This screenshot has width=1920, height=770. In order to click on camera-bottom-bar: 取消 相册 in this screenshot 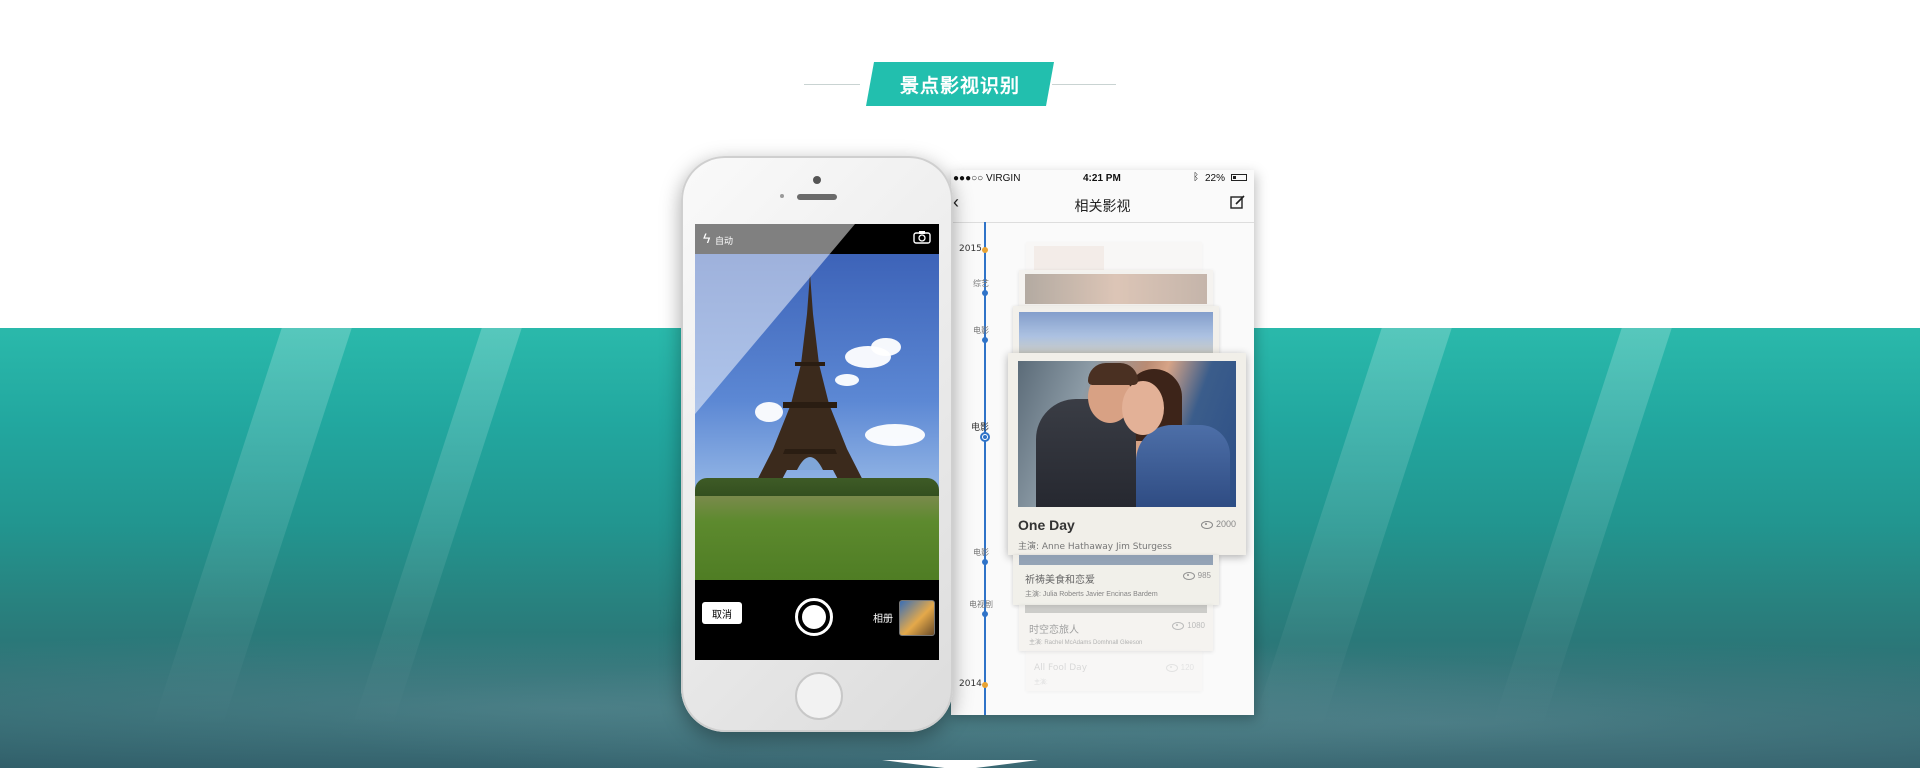, I will do `click(817, 620)`.